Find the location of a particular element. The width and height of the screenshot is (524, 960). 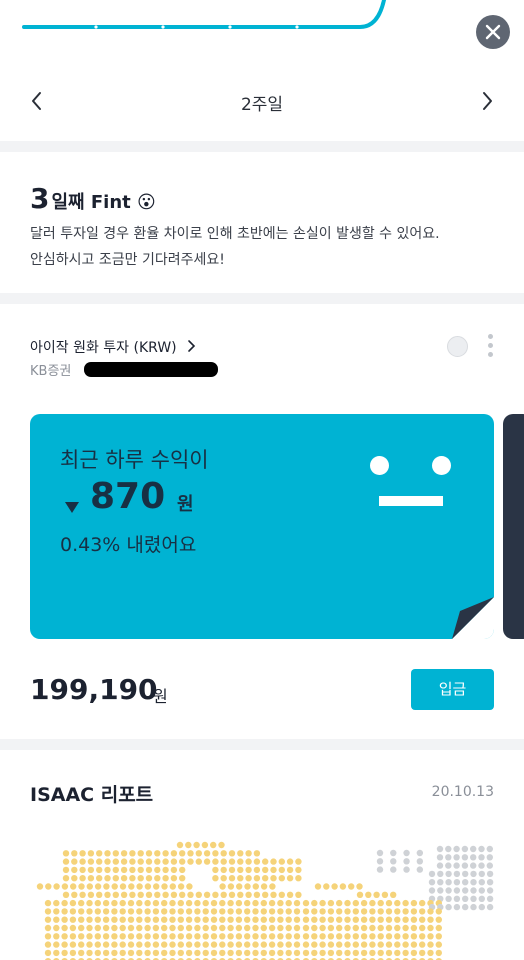

daily-profit-unit: 원 is located at coordinates (185, 504).